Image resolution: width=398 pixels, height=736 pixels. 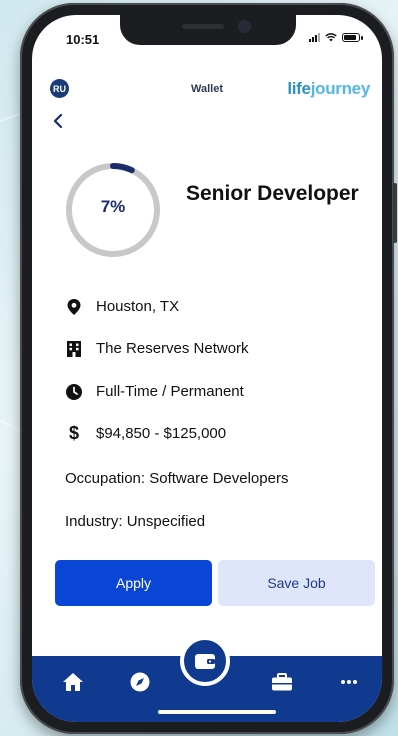 I want to click on app-header: RU Wallet lifejourney, so click(x=207, y=85).